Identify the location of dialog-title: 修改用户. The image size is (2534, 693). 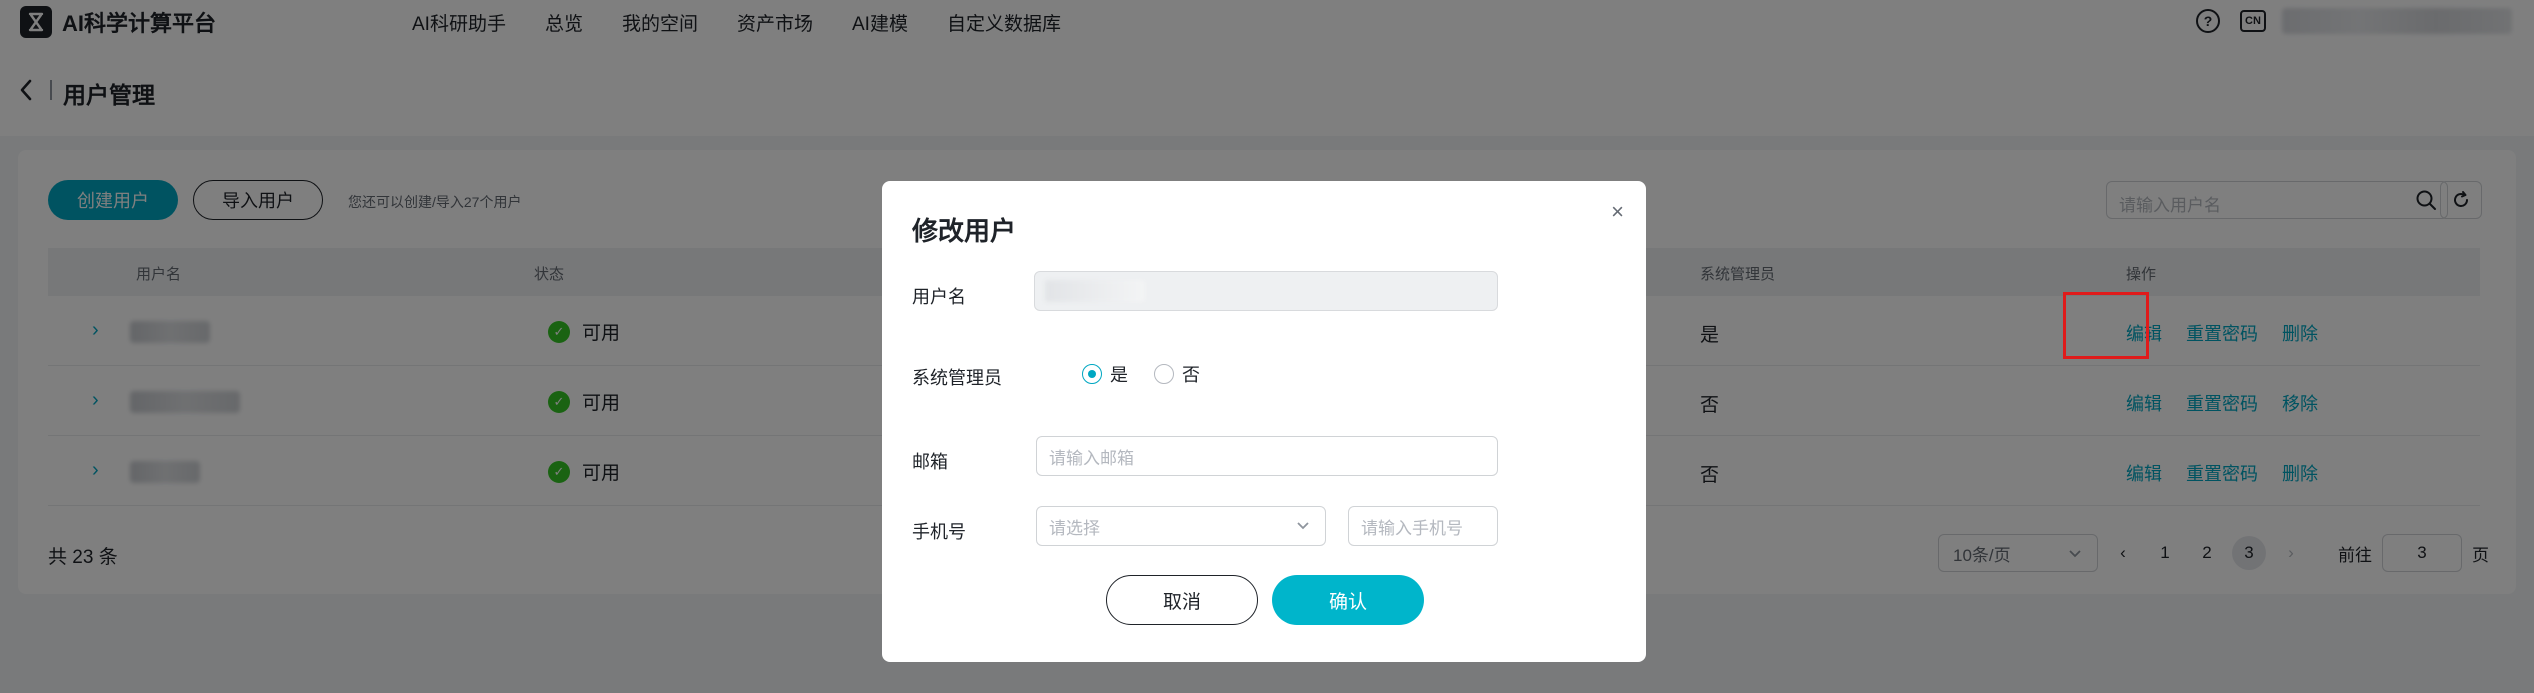
(964, 231).